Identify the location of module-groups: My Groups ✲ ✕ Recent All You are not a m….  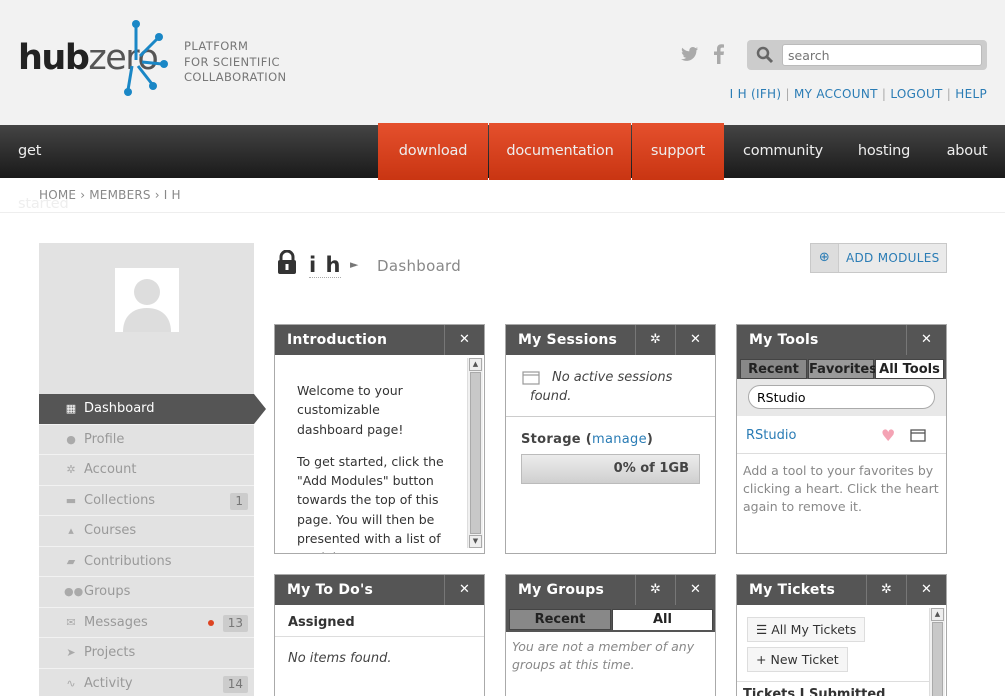
(610, 635).